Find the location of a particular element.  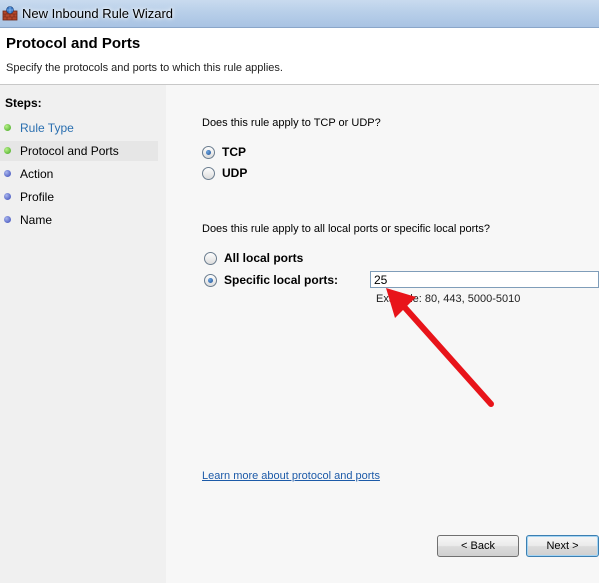

firewall-shield-icon is located at coordinates (10, 13).